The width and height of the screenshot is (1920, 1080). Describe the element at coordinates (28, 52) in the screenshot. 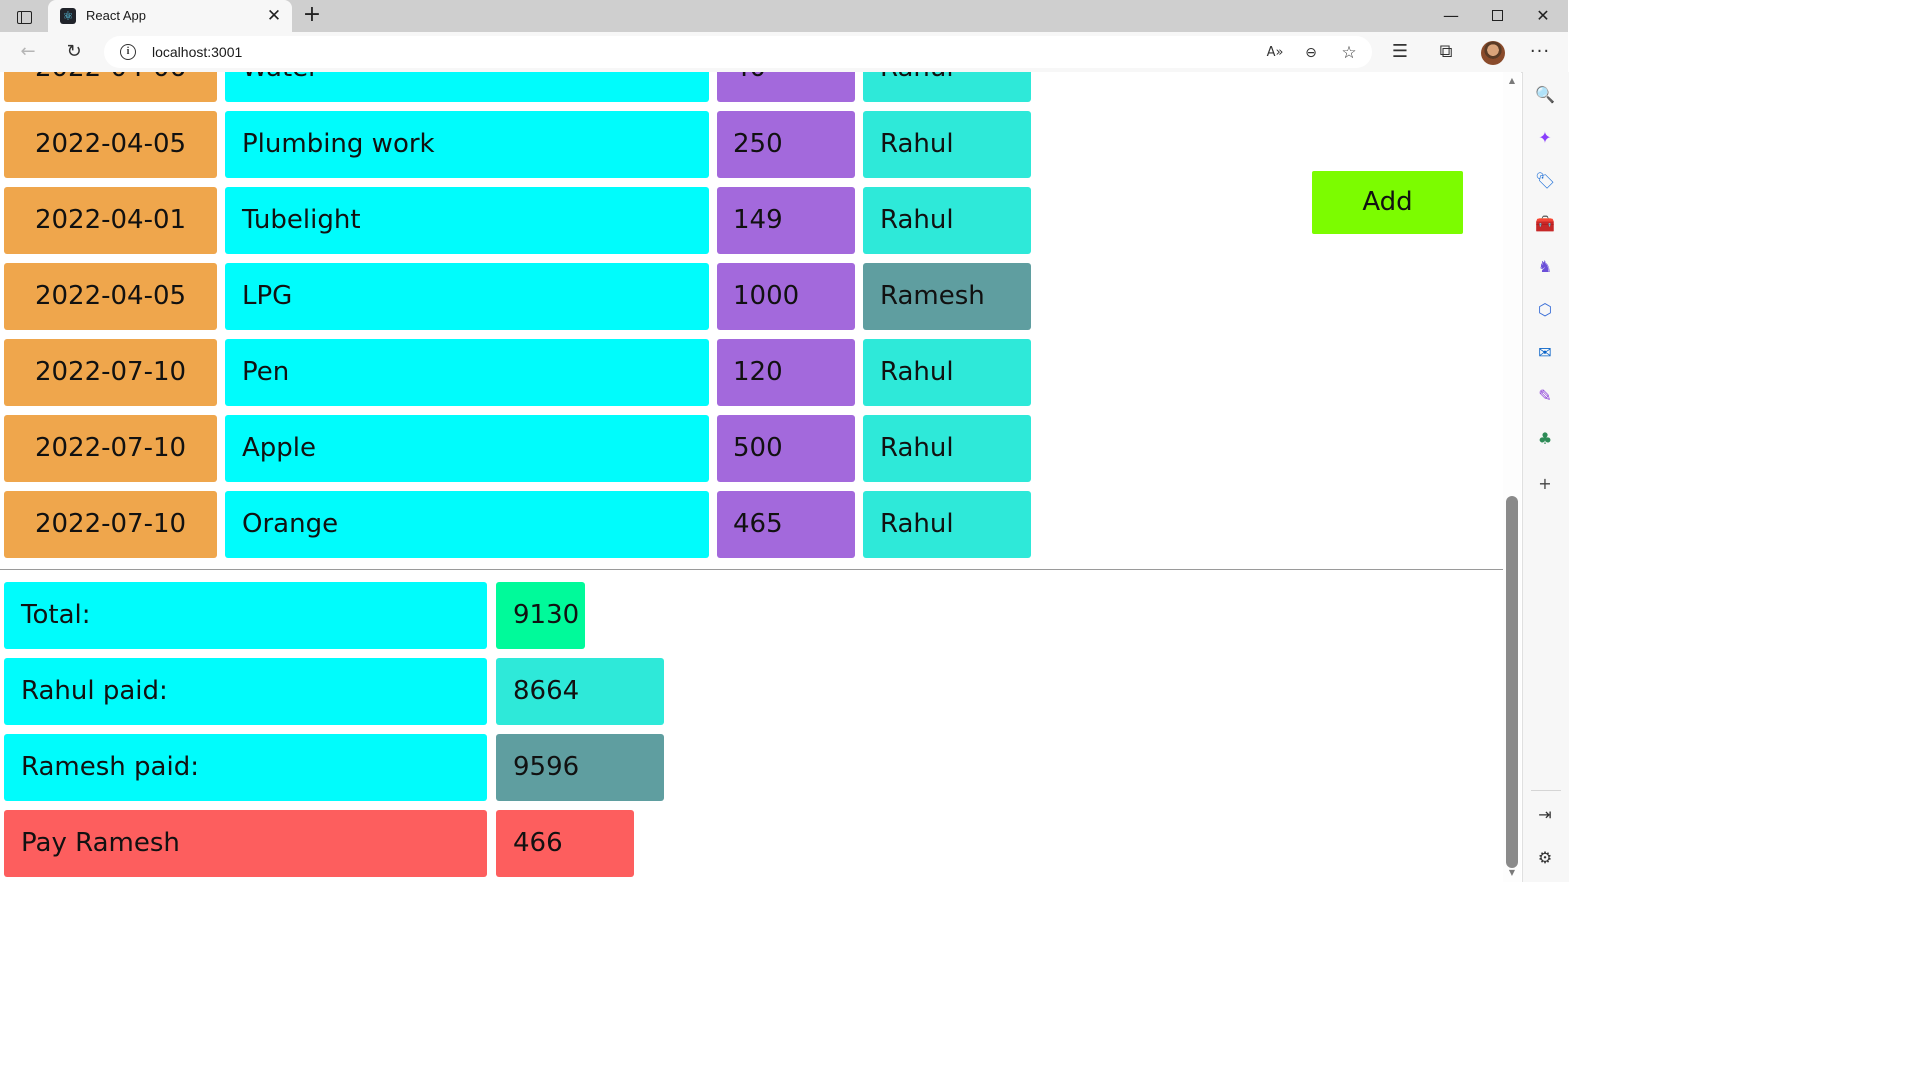

I see `arrow-left-icon: ←` at that location.